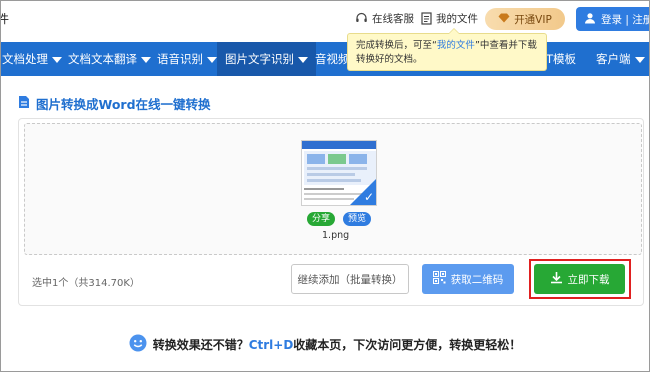  Describe the element at coordinates (102, 59) in the screenshot. I see `nav-label: 文档文本翻译` at that location.